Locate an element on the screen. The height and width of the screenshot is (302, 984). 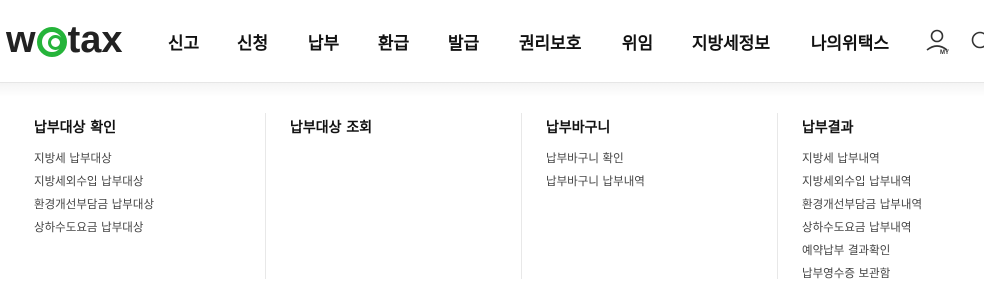
submenu-item: 지방세외수입 납부대상 is located at coordinates (94, 181).